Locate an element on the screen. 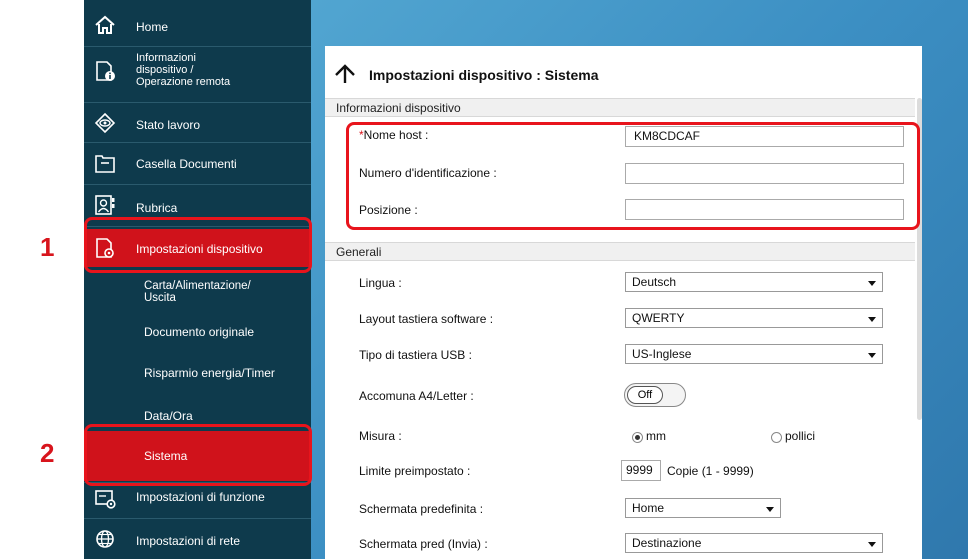 Image resolution: width=968 pixels, height=559 pixels. label-line: Operazione remota is located at coordinates (183, 82).